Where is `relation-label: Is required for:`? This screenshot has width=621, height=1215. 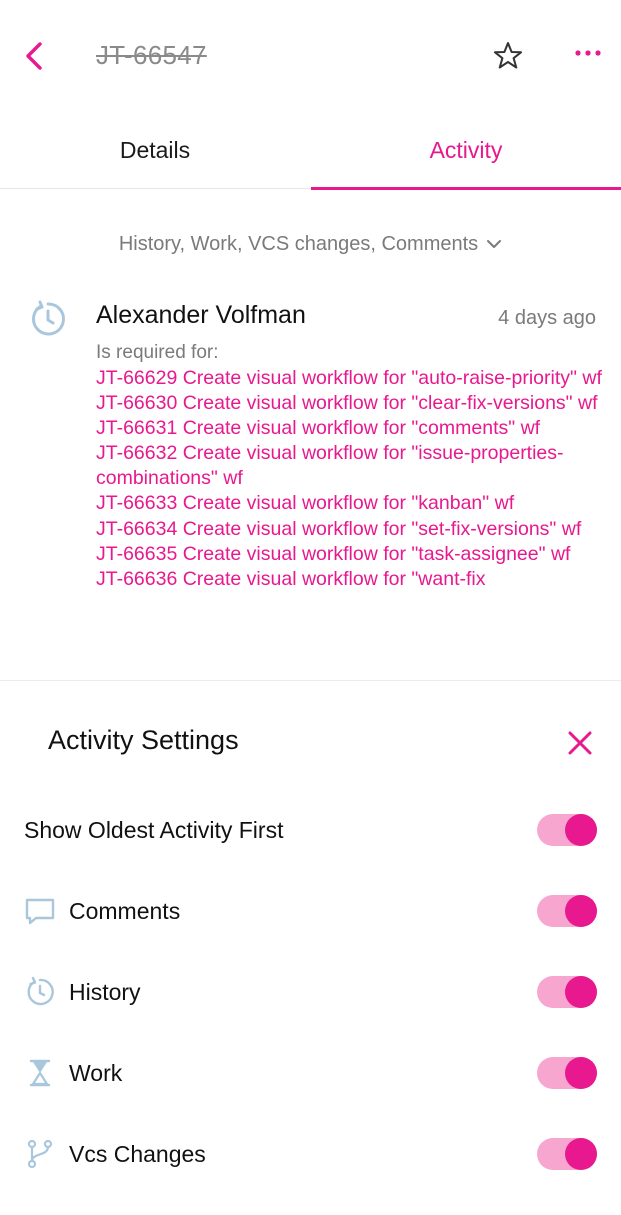
relation-label: Is required for: is located at coordinates (157, 352).